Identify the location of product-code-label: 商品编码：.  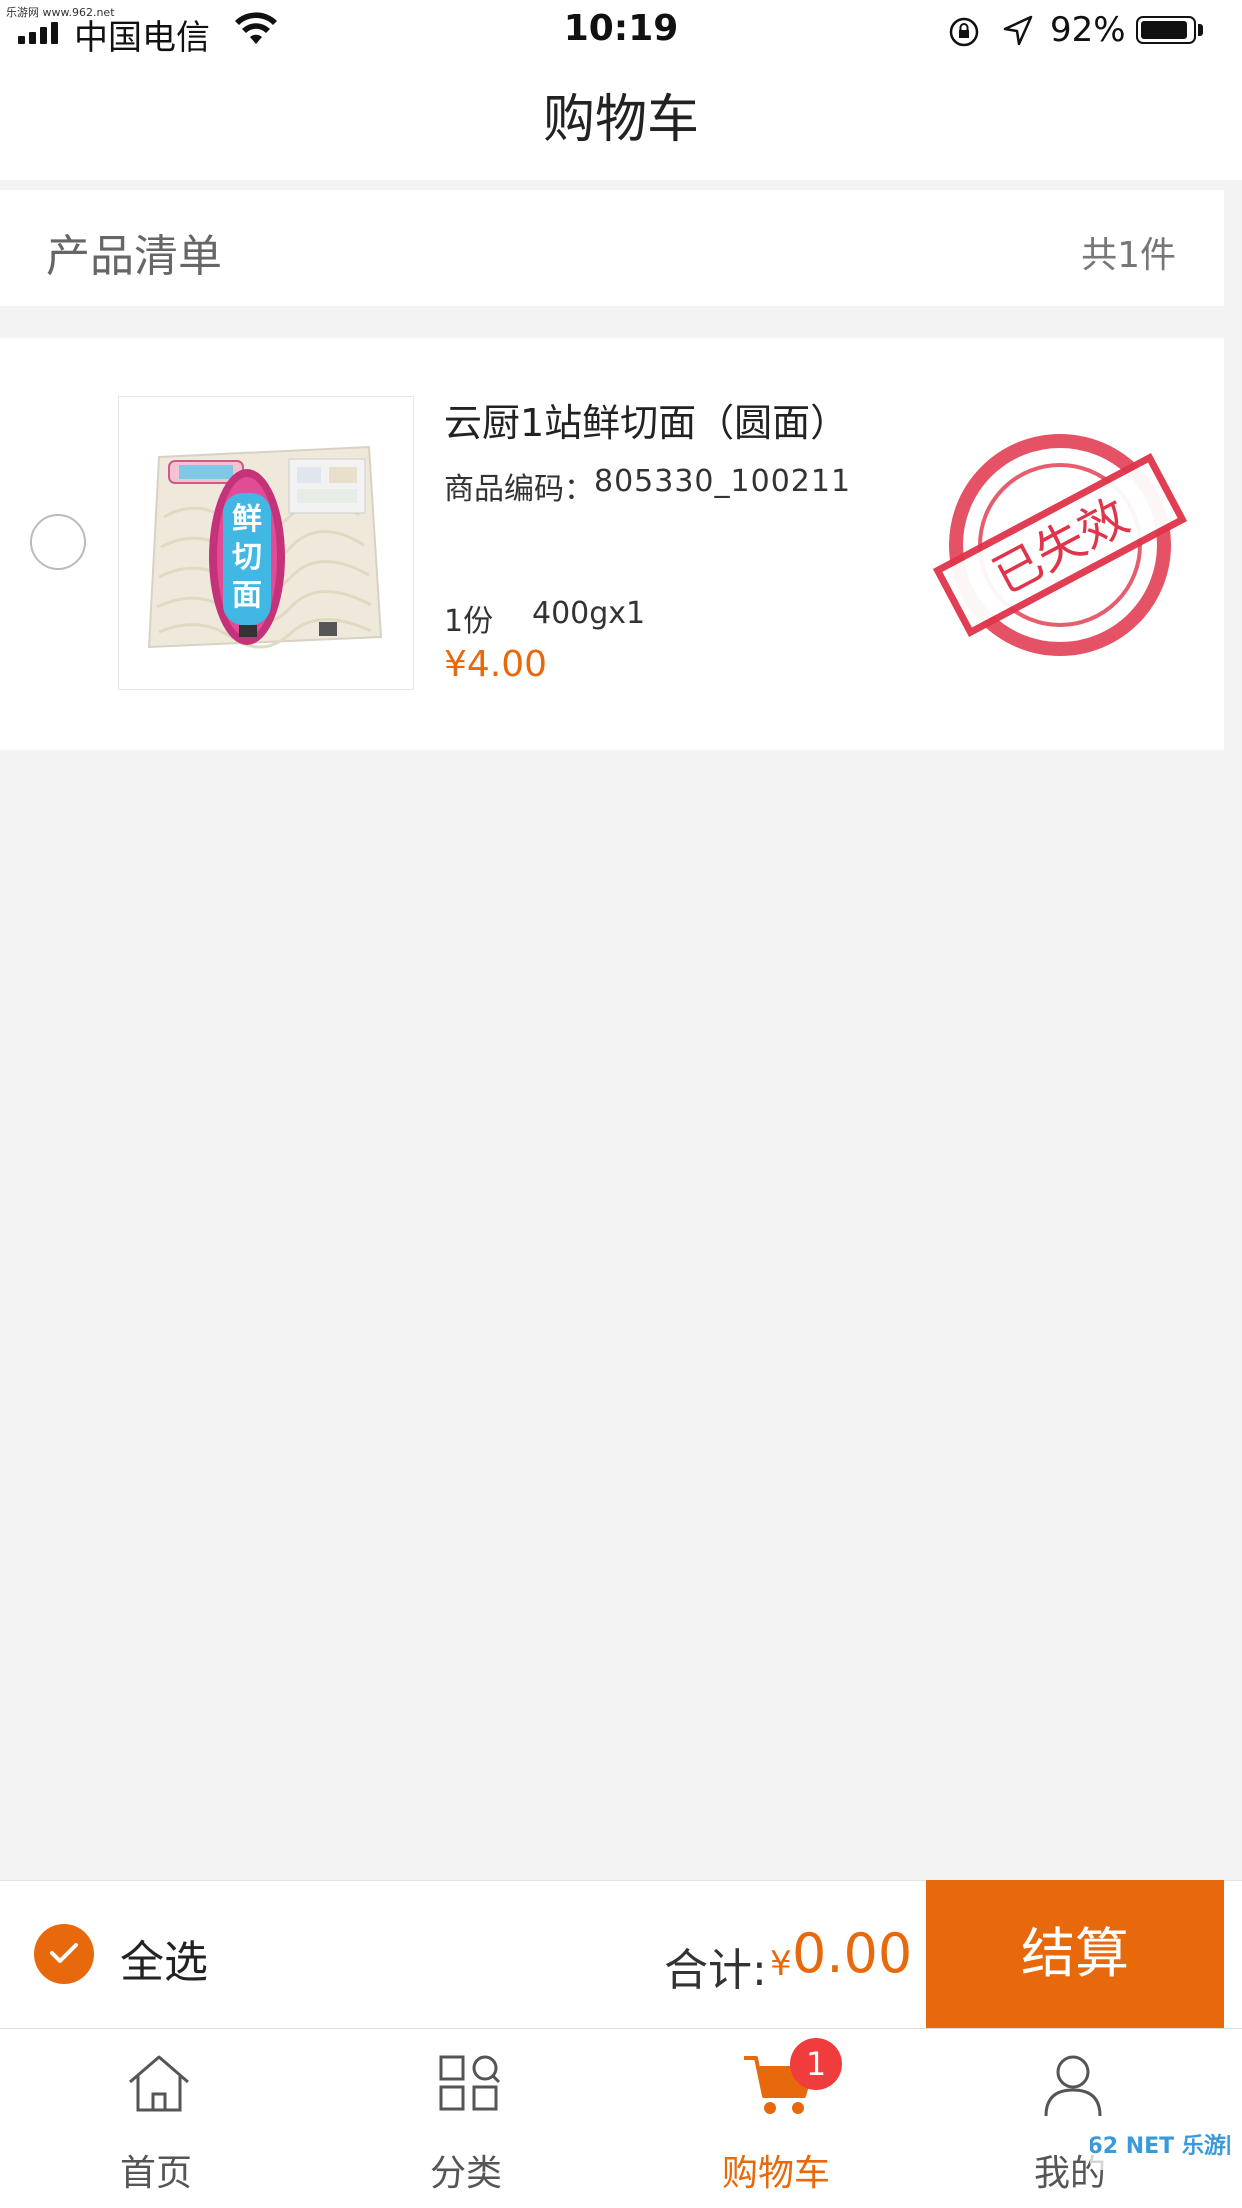
(519, 489).